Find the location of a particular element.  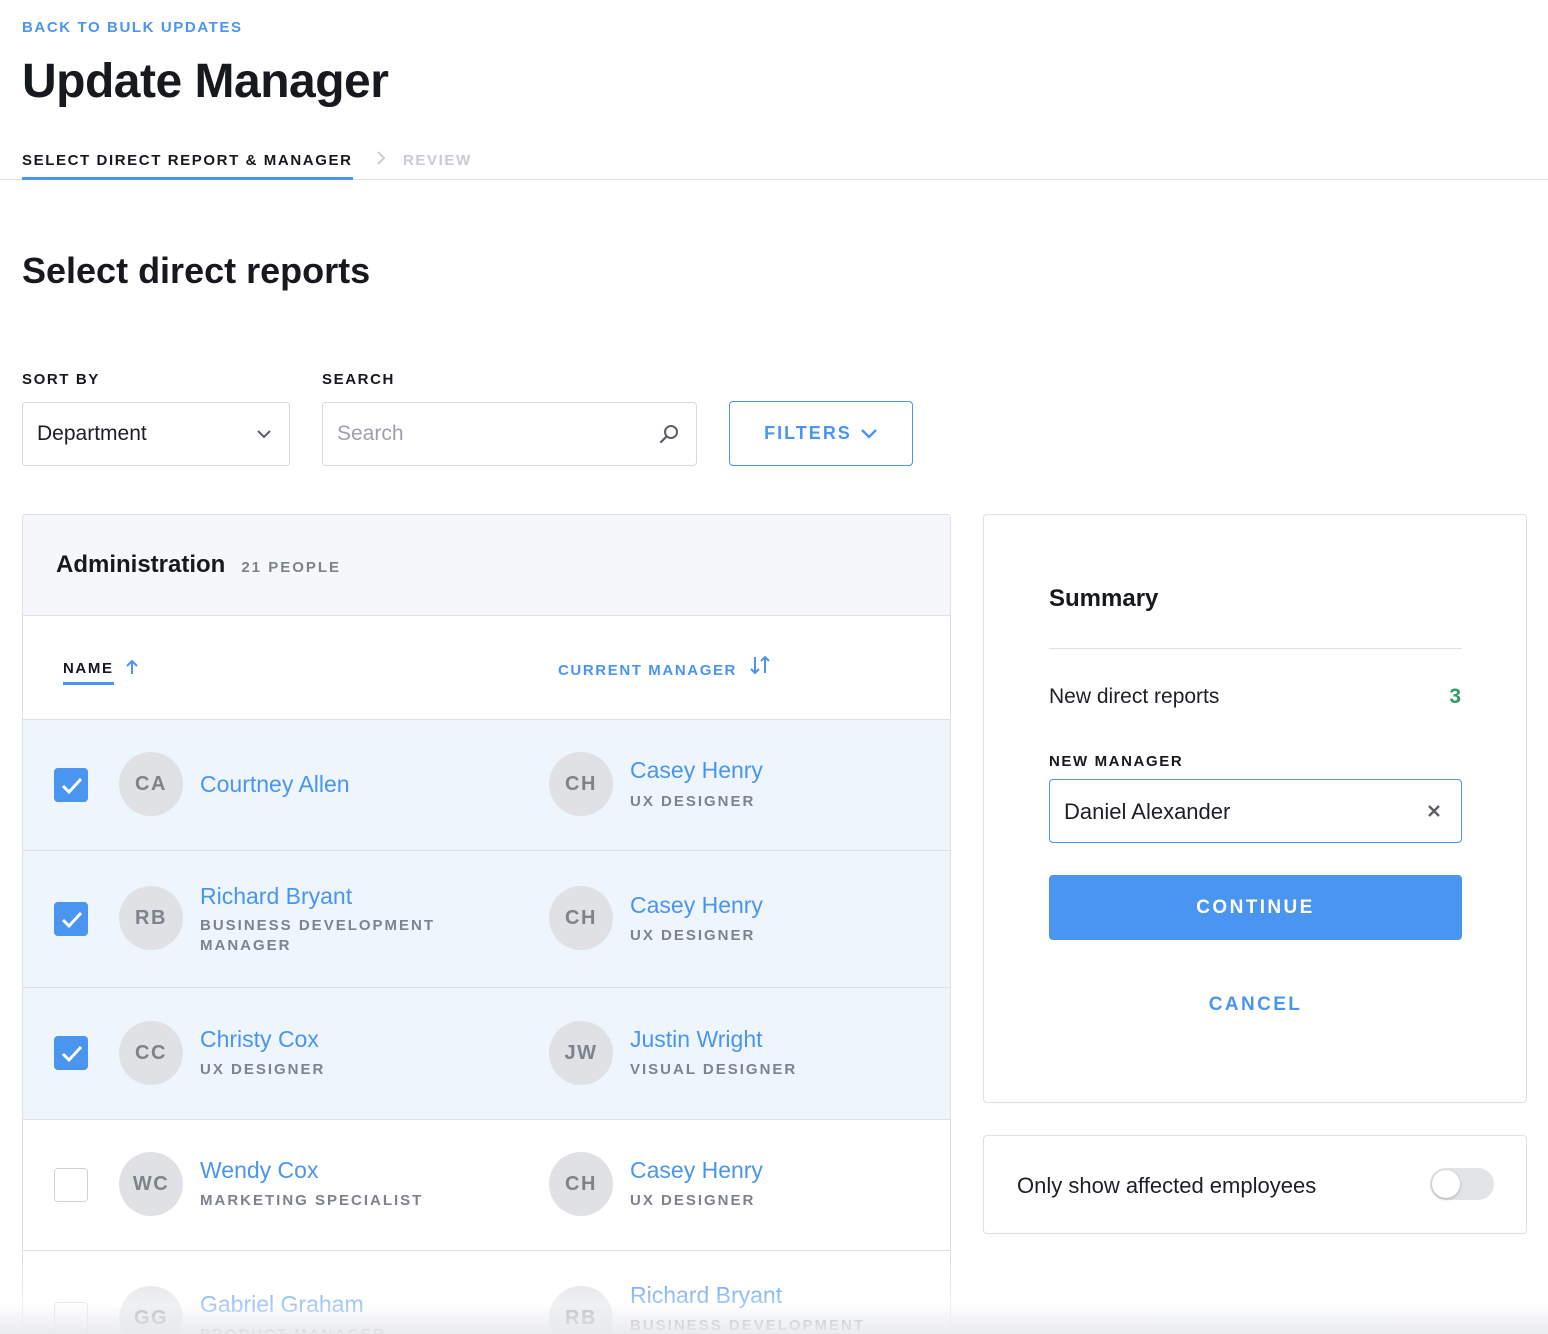

employee-name-link: Courtney Allen is located at coordinates (275, 784).